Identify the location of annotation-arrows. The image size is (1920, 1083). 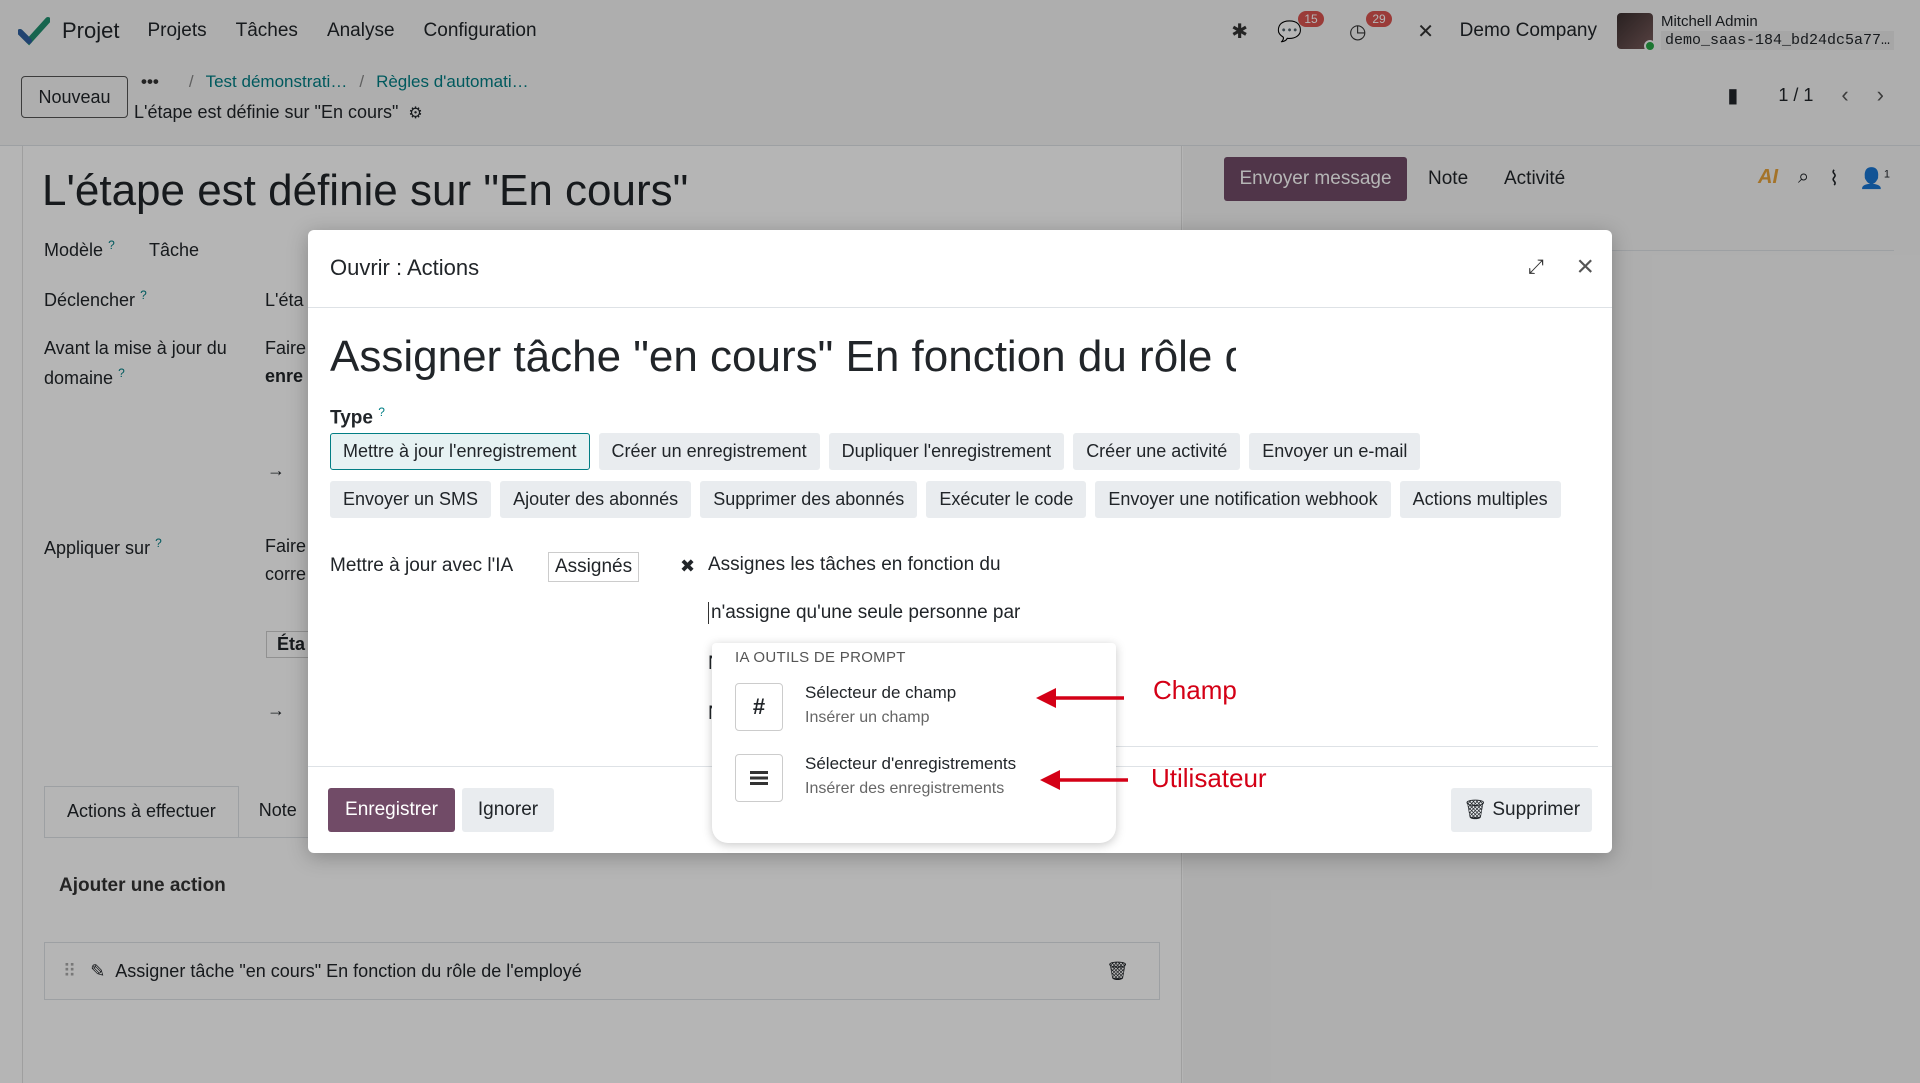
(1082, 739).